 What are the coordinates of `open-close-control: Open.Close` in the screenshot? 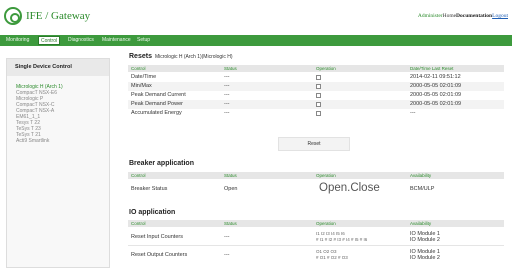 It's located at (349, 188).